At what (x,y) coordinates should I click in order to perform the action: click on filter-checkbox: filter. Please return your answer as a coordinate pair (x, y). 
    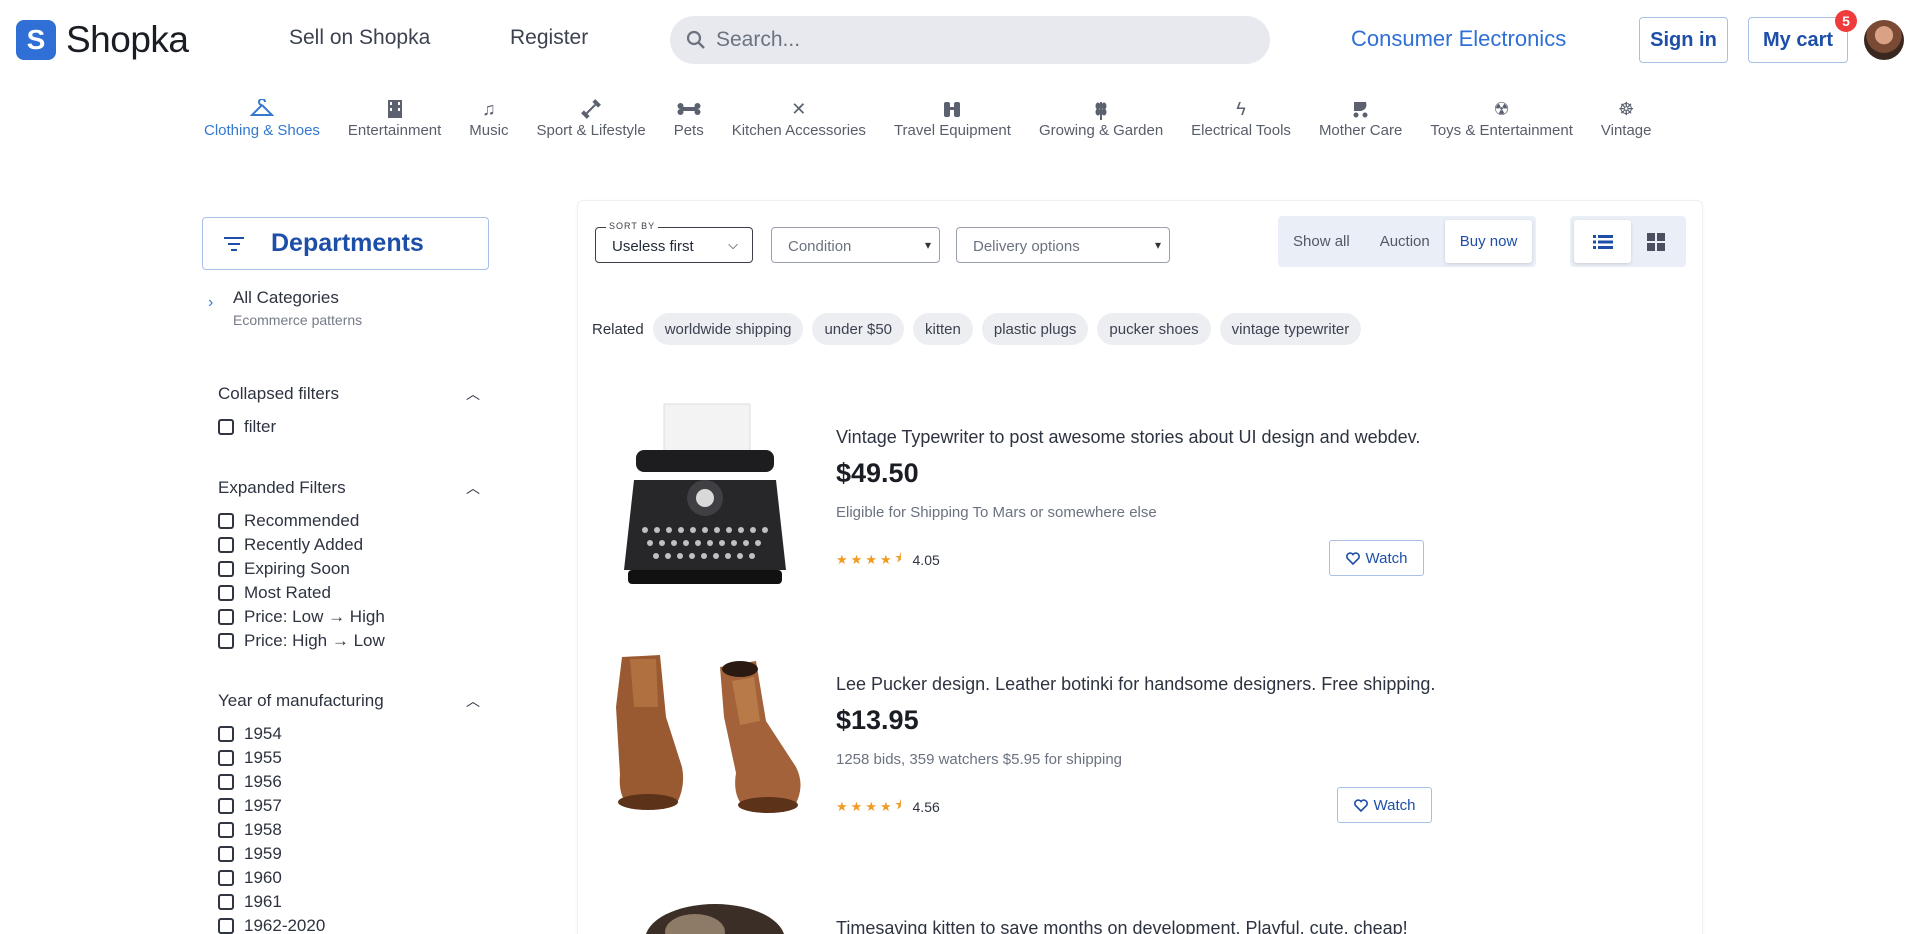
    Looking at the image, I should click on (352, 427).